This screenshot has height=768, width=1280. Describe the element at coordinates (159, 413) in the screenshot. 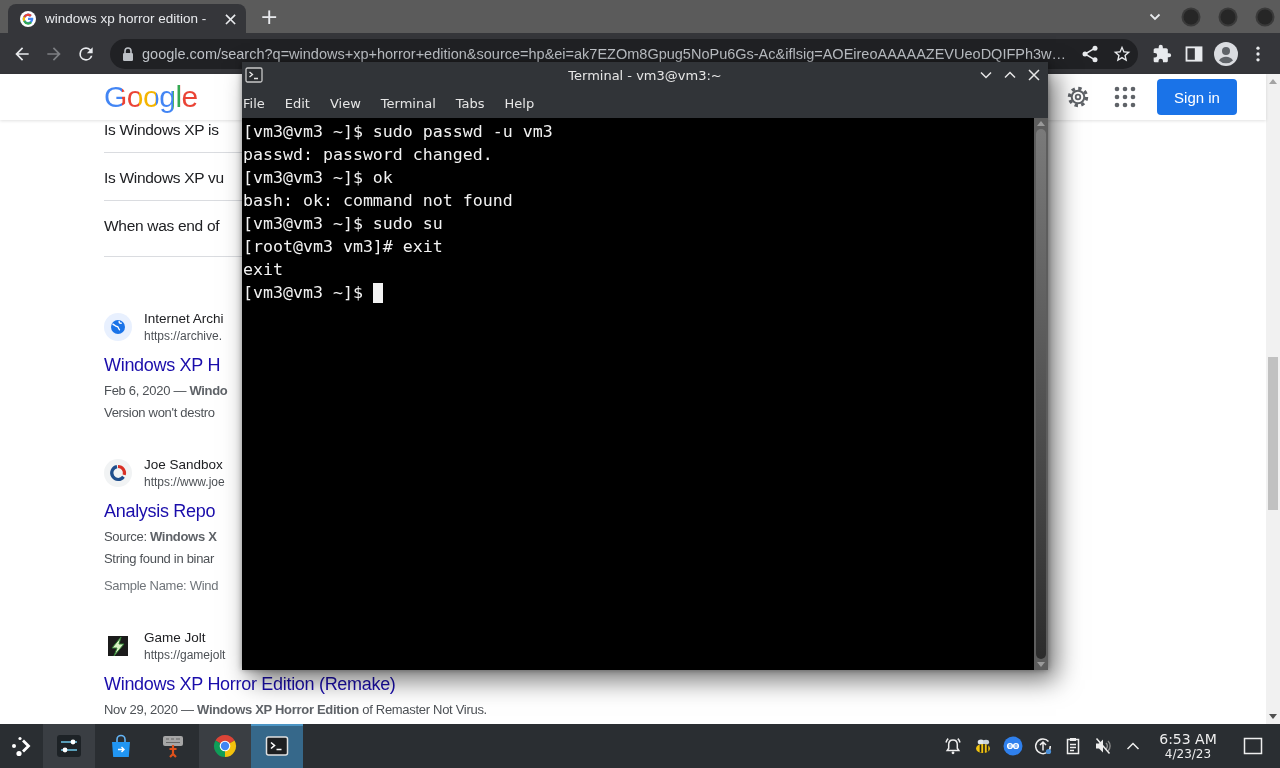

I see `snippet-text: Version won't destro` at that location.